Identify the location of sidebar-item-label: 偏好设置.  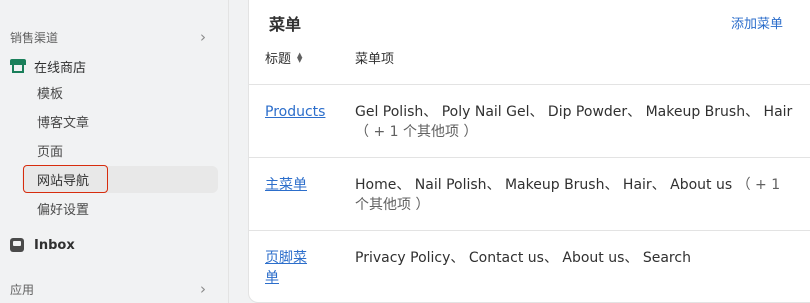
(63, 210).